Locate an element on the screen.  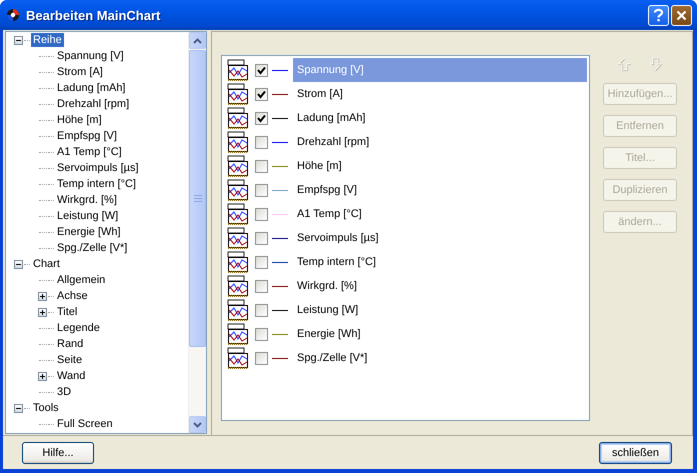
close-icon is located at coordinates (681, 15).